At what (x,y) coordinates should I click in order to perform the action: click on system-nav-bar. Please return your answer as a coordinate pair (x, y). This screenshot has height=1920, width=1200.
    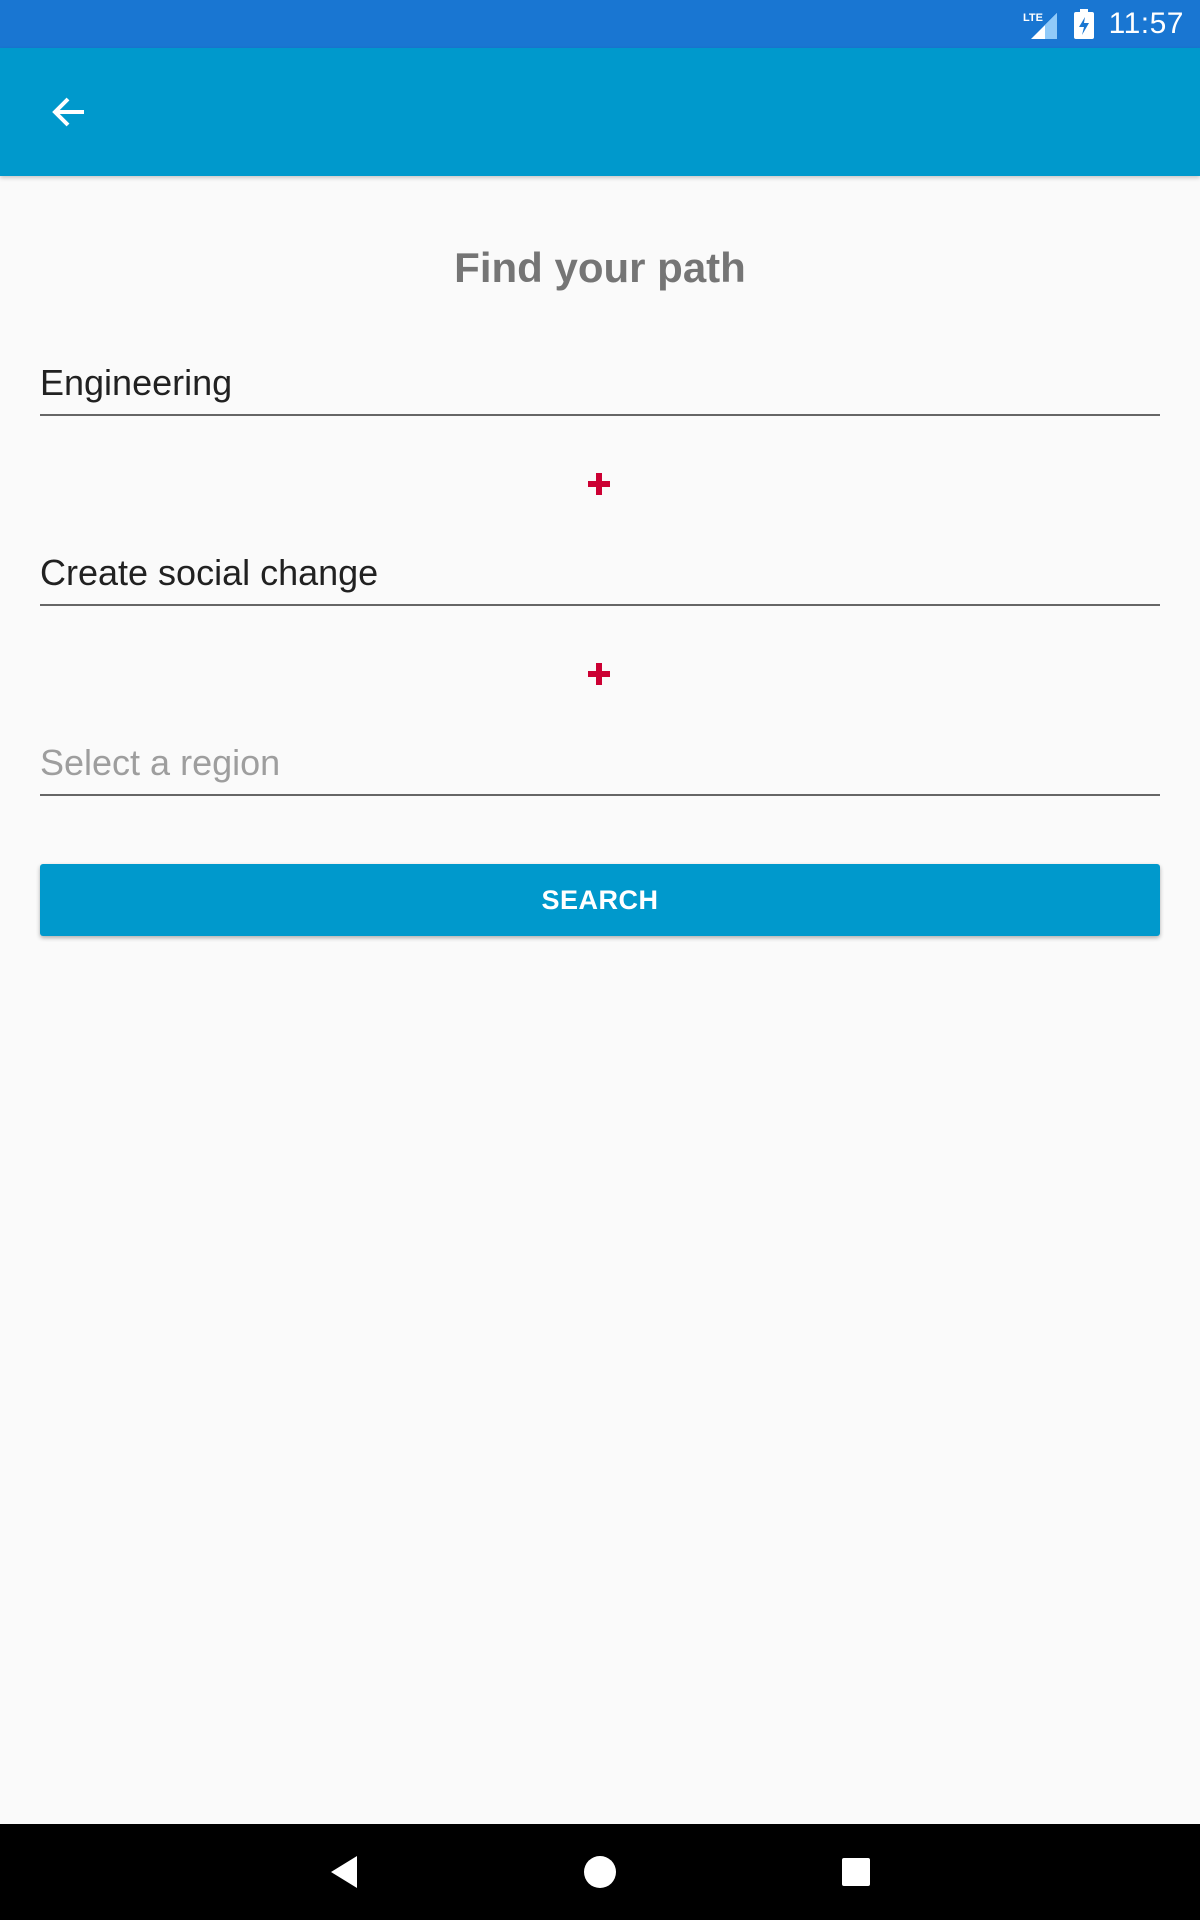
    Looking at the image, I should click on (600, 1872).